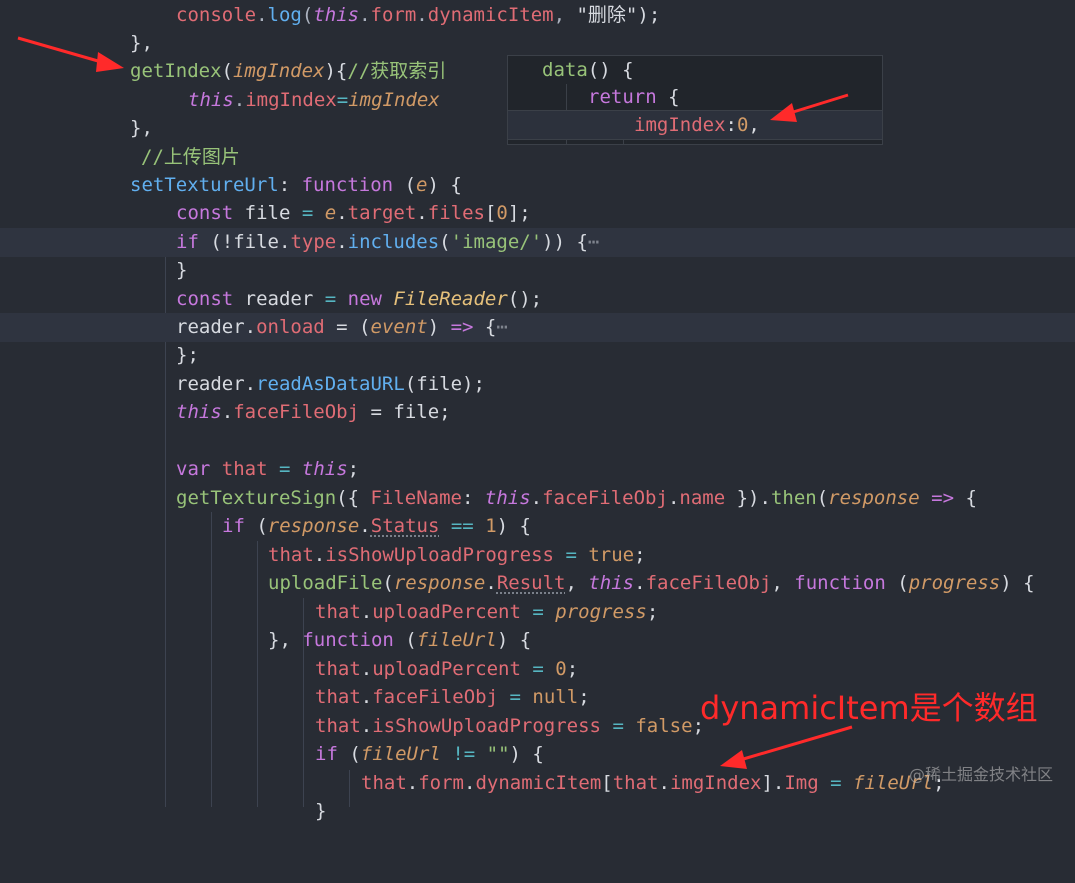  Describe the element at coordinates (462, 526) in the screenshot. I see `token: ==` at that location.